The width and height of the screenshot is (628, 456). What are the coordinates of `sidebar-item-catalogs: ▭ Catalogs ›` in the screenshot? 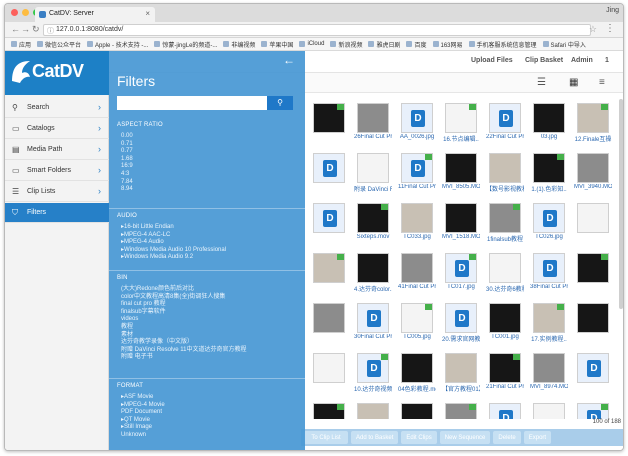 It's located at (57, 129).